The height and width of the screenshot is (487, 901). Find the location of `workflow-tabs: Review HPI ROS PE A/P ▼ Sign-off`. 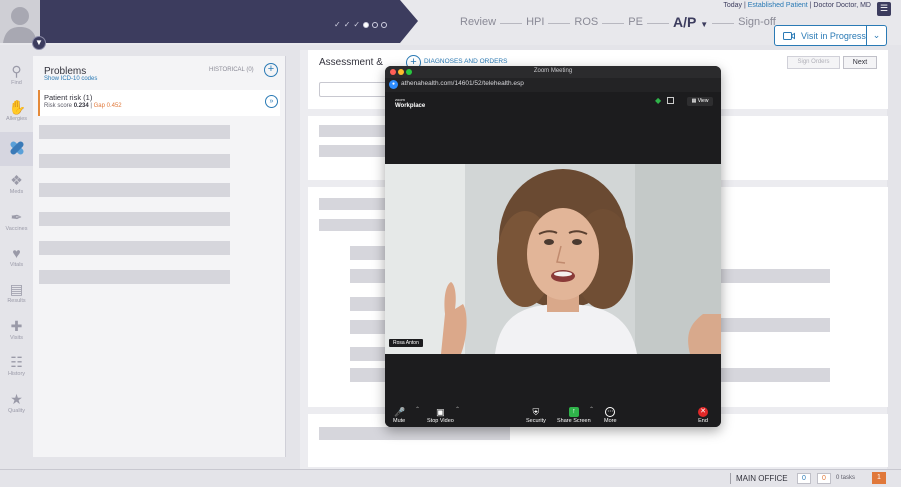

workflow-tabs: Review HPI ROS PE A/P ▼ Sign-off is located at coordinates (618, 22).